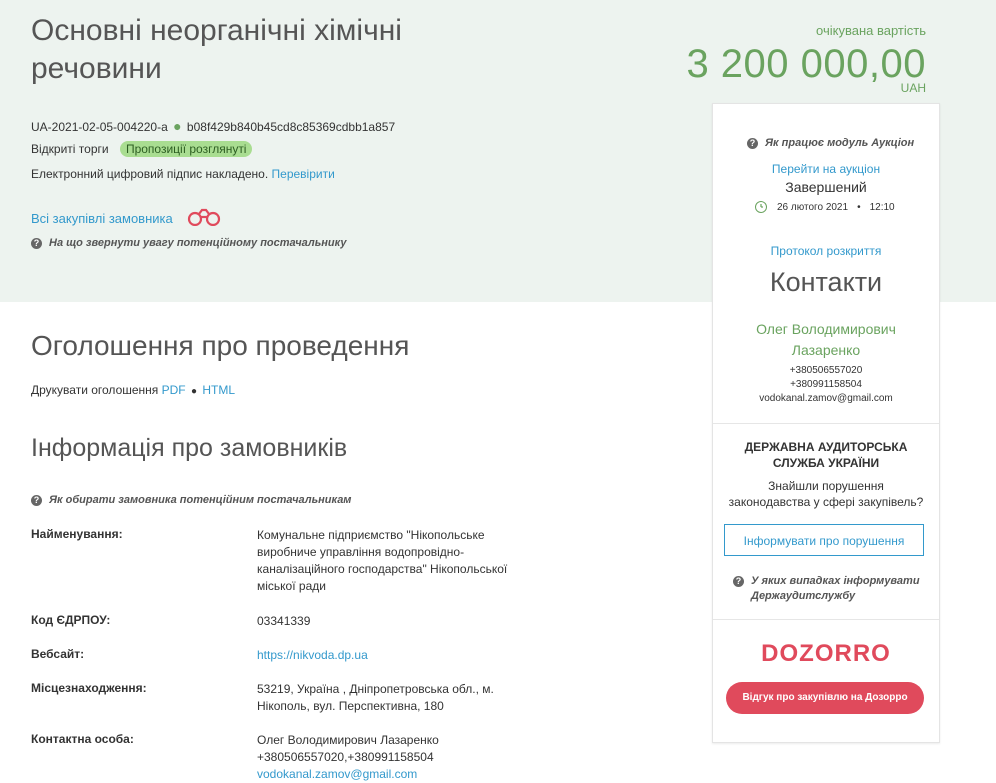 The width and height of the screenshot is (996, 783). What do you see at coordinates (840, 143) in the screenshot?
I see `auction-hint-text: Як працює модуль Аукціон` at bounding box center [840, 143].